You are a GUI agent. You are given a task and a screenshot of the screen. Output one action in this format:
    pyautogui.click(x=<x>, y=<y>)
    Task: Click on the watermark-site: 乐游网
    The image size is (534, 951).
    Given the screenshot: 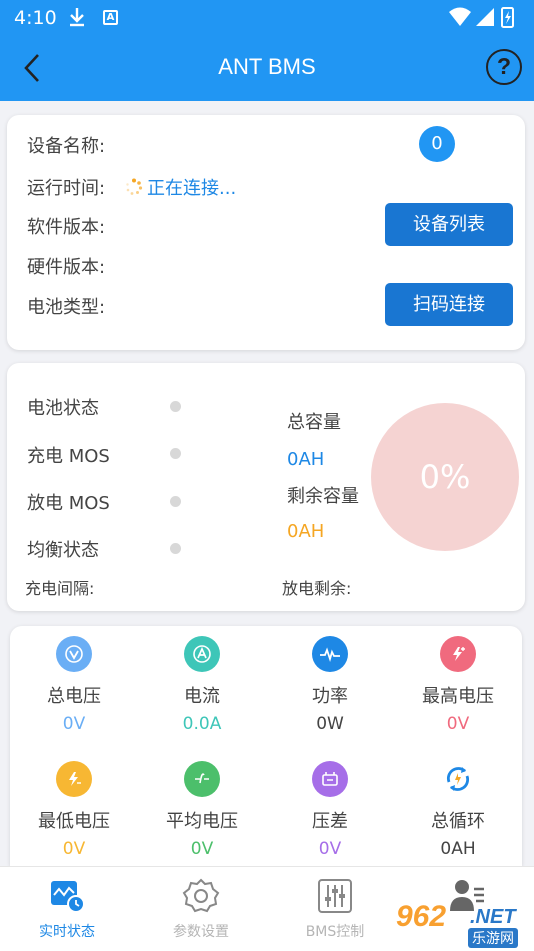 What is the action you would take?
    pyautogui.click(x=493, y=938)
    